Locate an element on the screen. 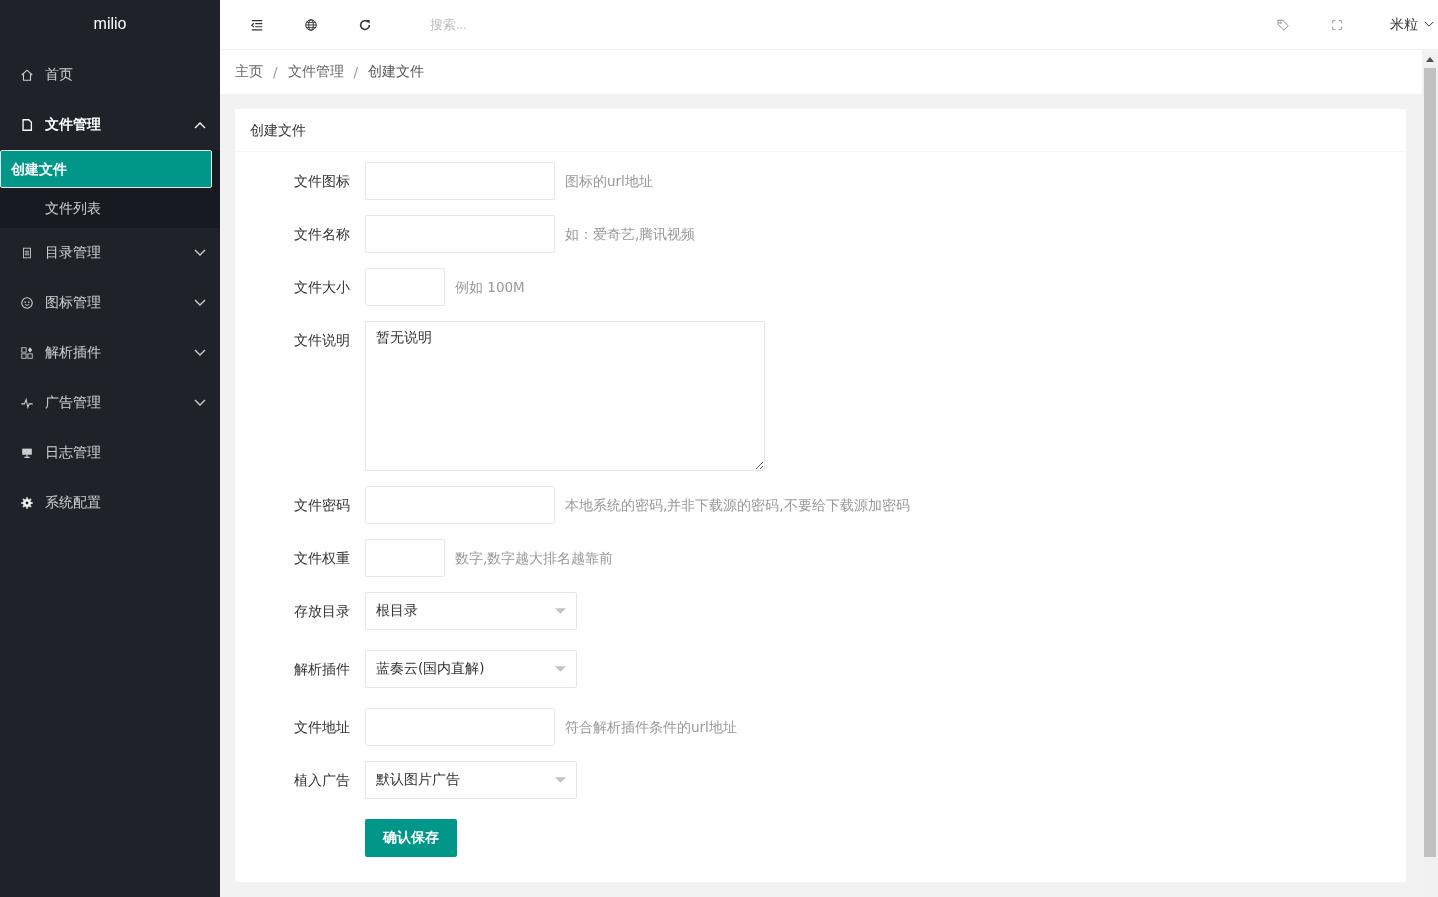 The height and width of the screenshot is (897, 1438). pulse-icon is located at coordinates (27, 403).